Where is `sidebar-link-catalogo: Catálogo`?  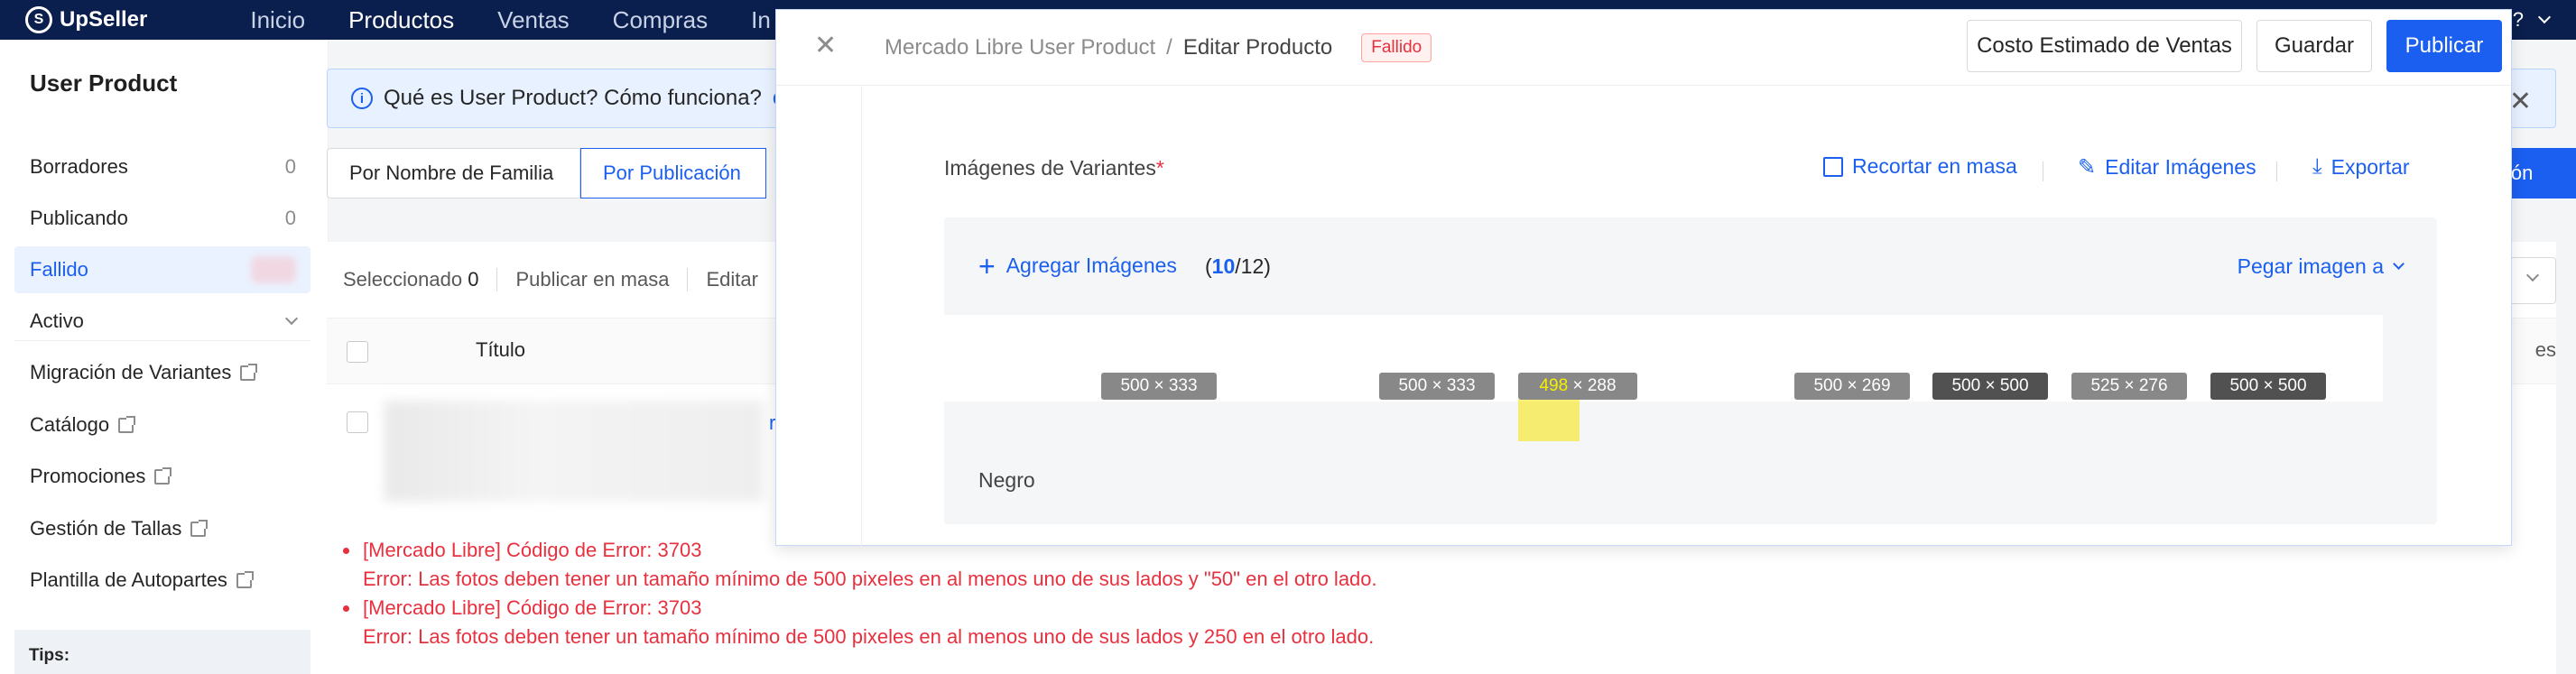 sidebar-link-catalogo: Catálogo is located at coordinates (83, 425).